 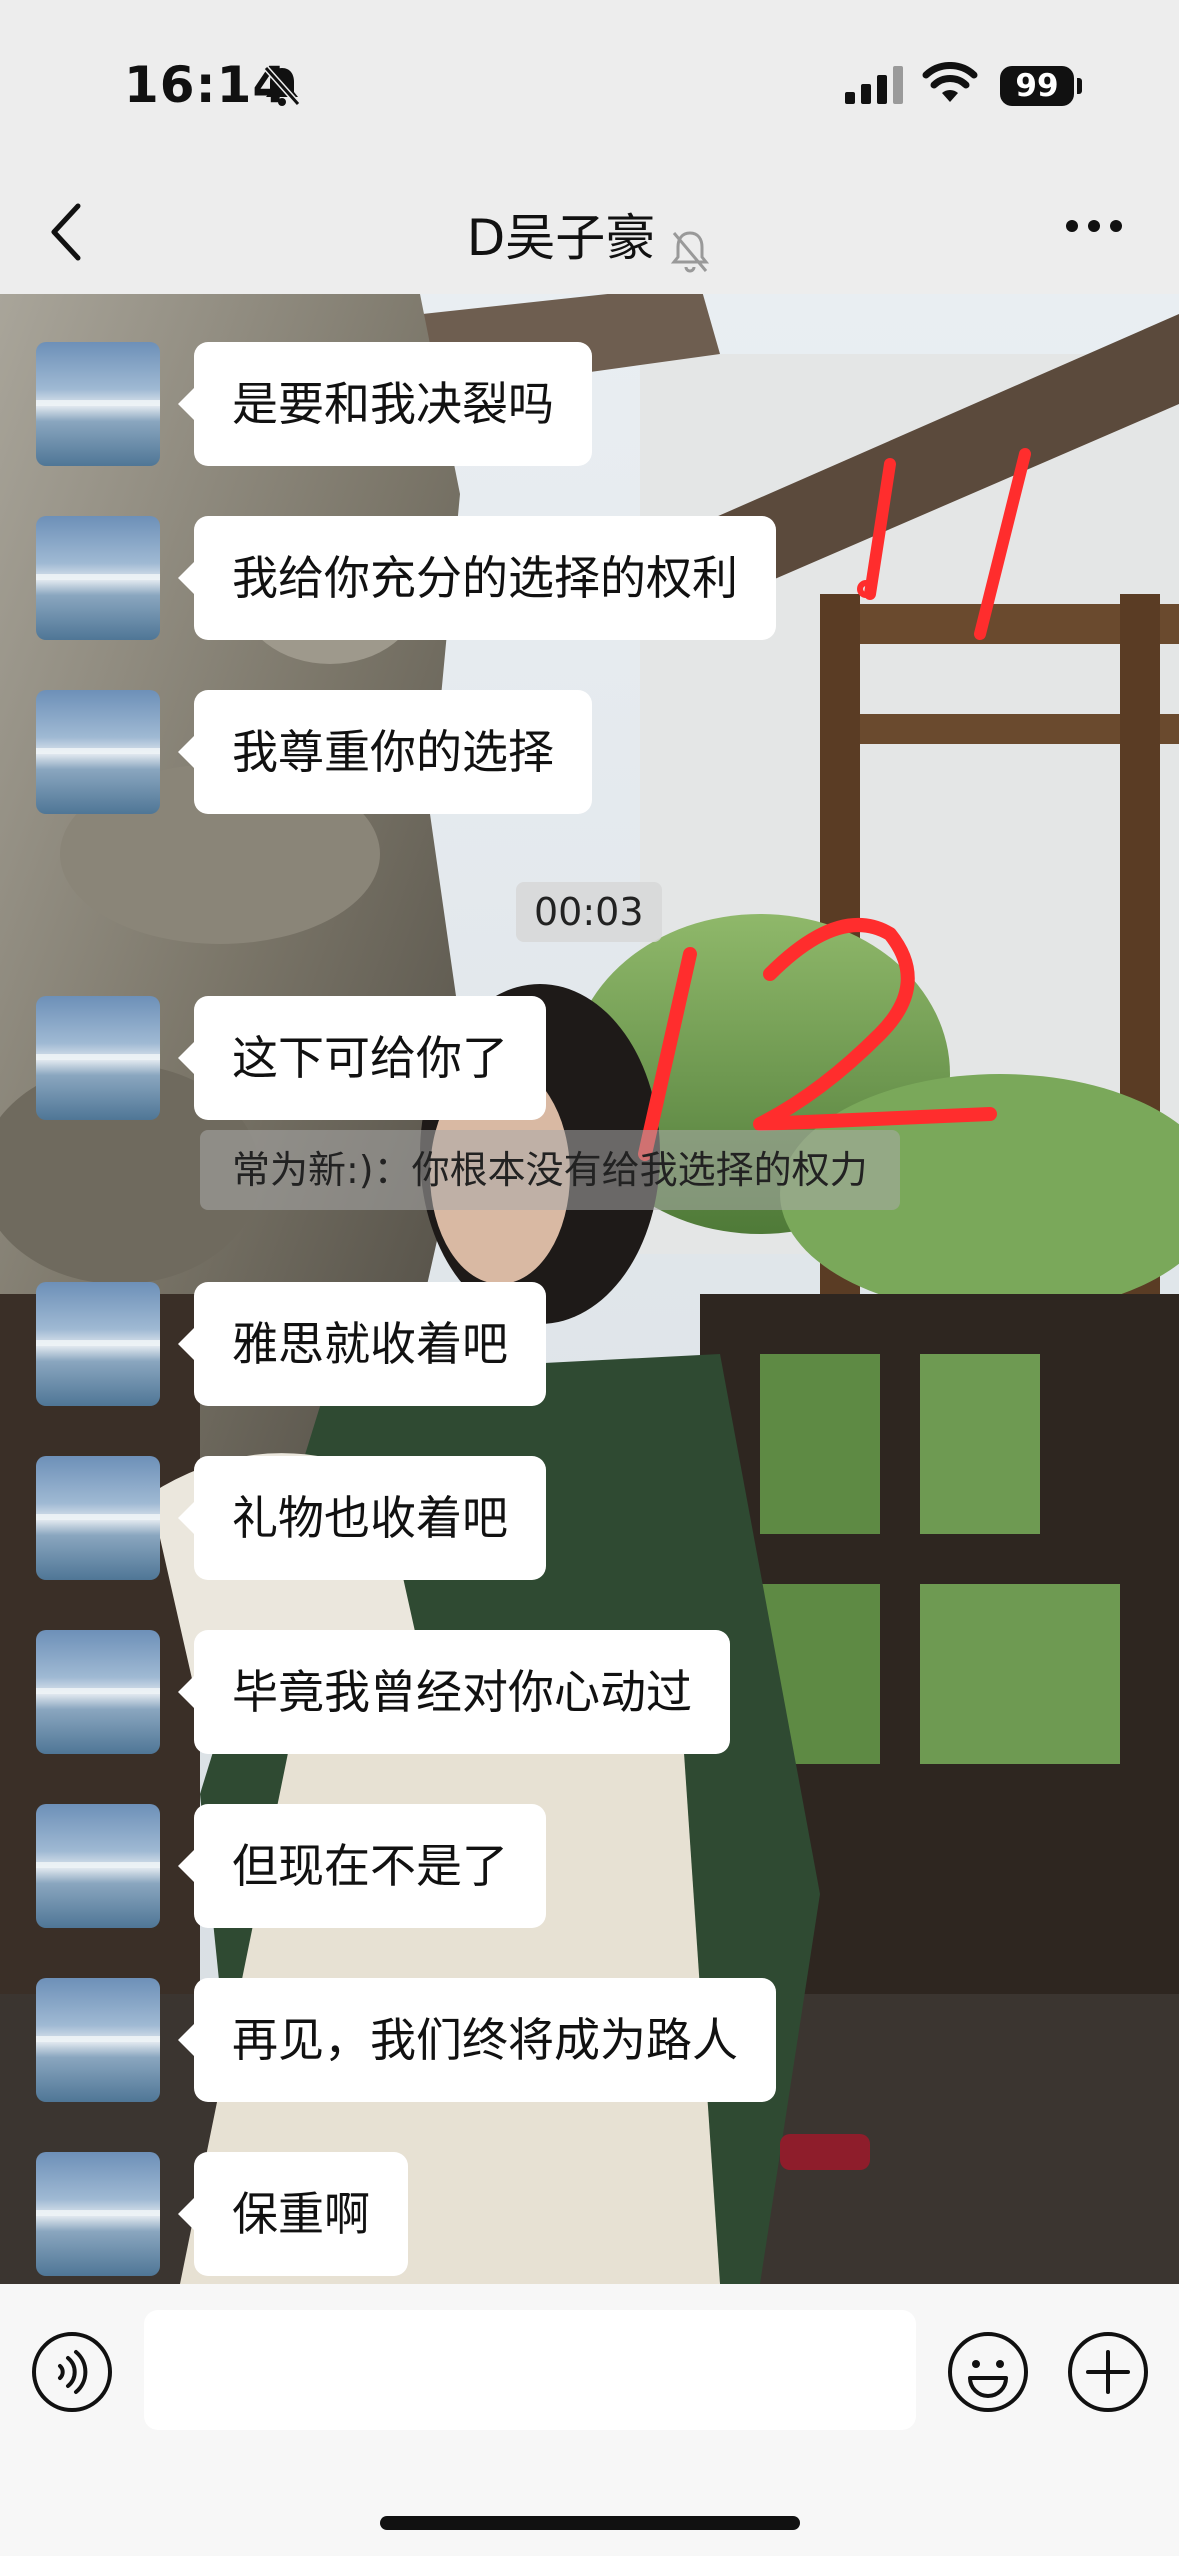 What do you see at coordinates (1108, 2372) in the screenshot?
I see `add-more-icon` at bounding box center [1108, 2372].